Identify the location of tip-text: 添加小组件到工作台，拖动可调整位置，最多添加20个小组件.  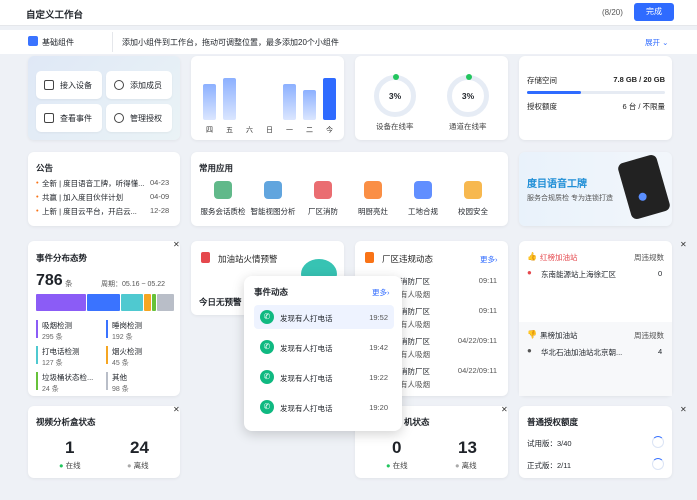
(230, 42).